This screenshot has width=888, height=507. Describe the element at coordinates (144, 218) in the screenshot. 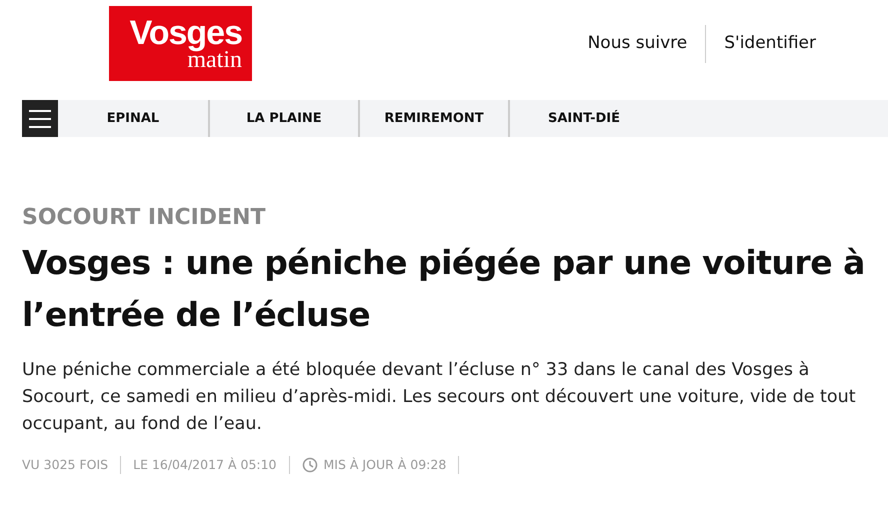

I see `kicker: SOCOURT INCIDENT` at that location.